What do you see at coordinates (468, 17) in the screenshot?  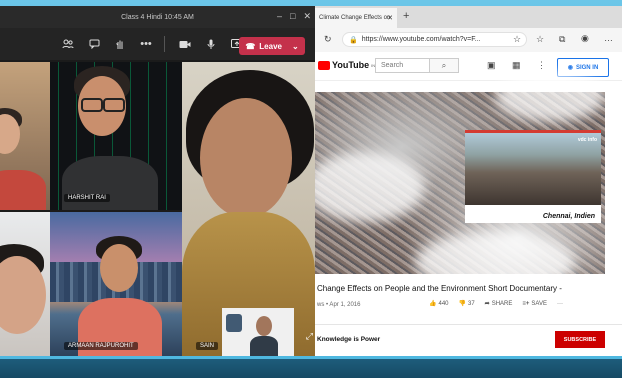 I see `tab-strip: Climate Change Effects on ✕ +` at bounding box center [468, 17].